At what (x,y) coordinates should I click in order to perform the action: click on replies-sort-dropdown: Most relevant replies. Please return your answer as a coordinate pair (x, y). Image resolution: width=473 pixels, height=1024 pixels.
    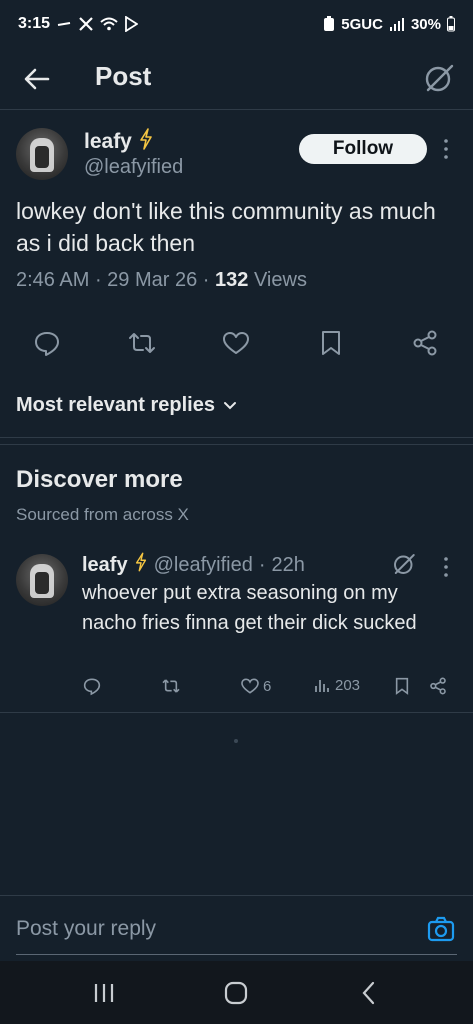
    Looking at the image, I should click on (126, 405).